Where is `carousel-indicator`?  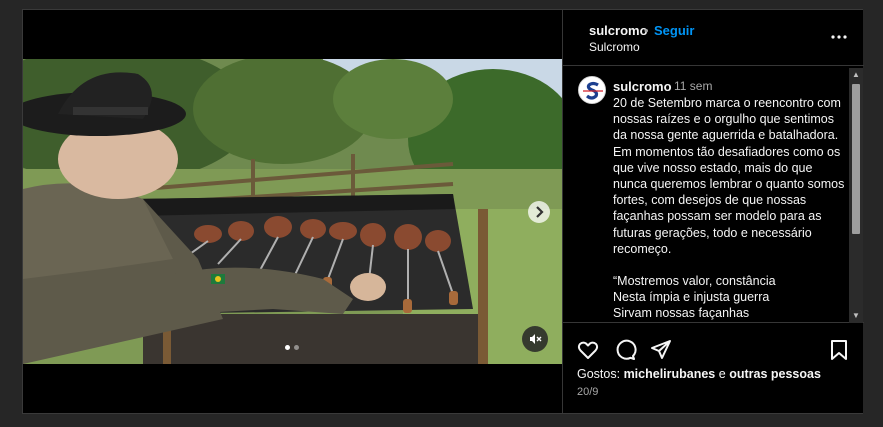 carousel-indicator is located at coordinates (292, 347).